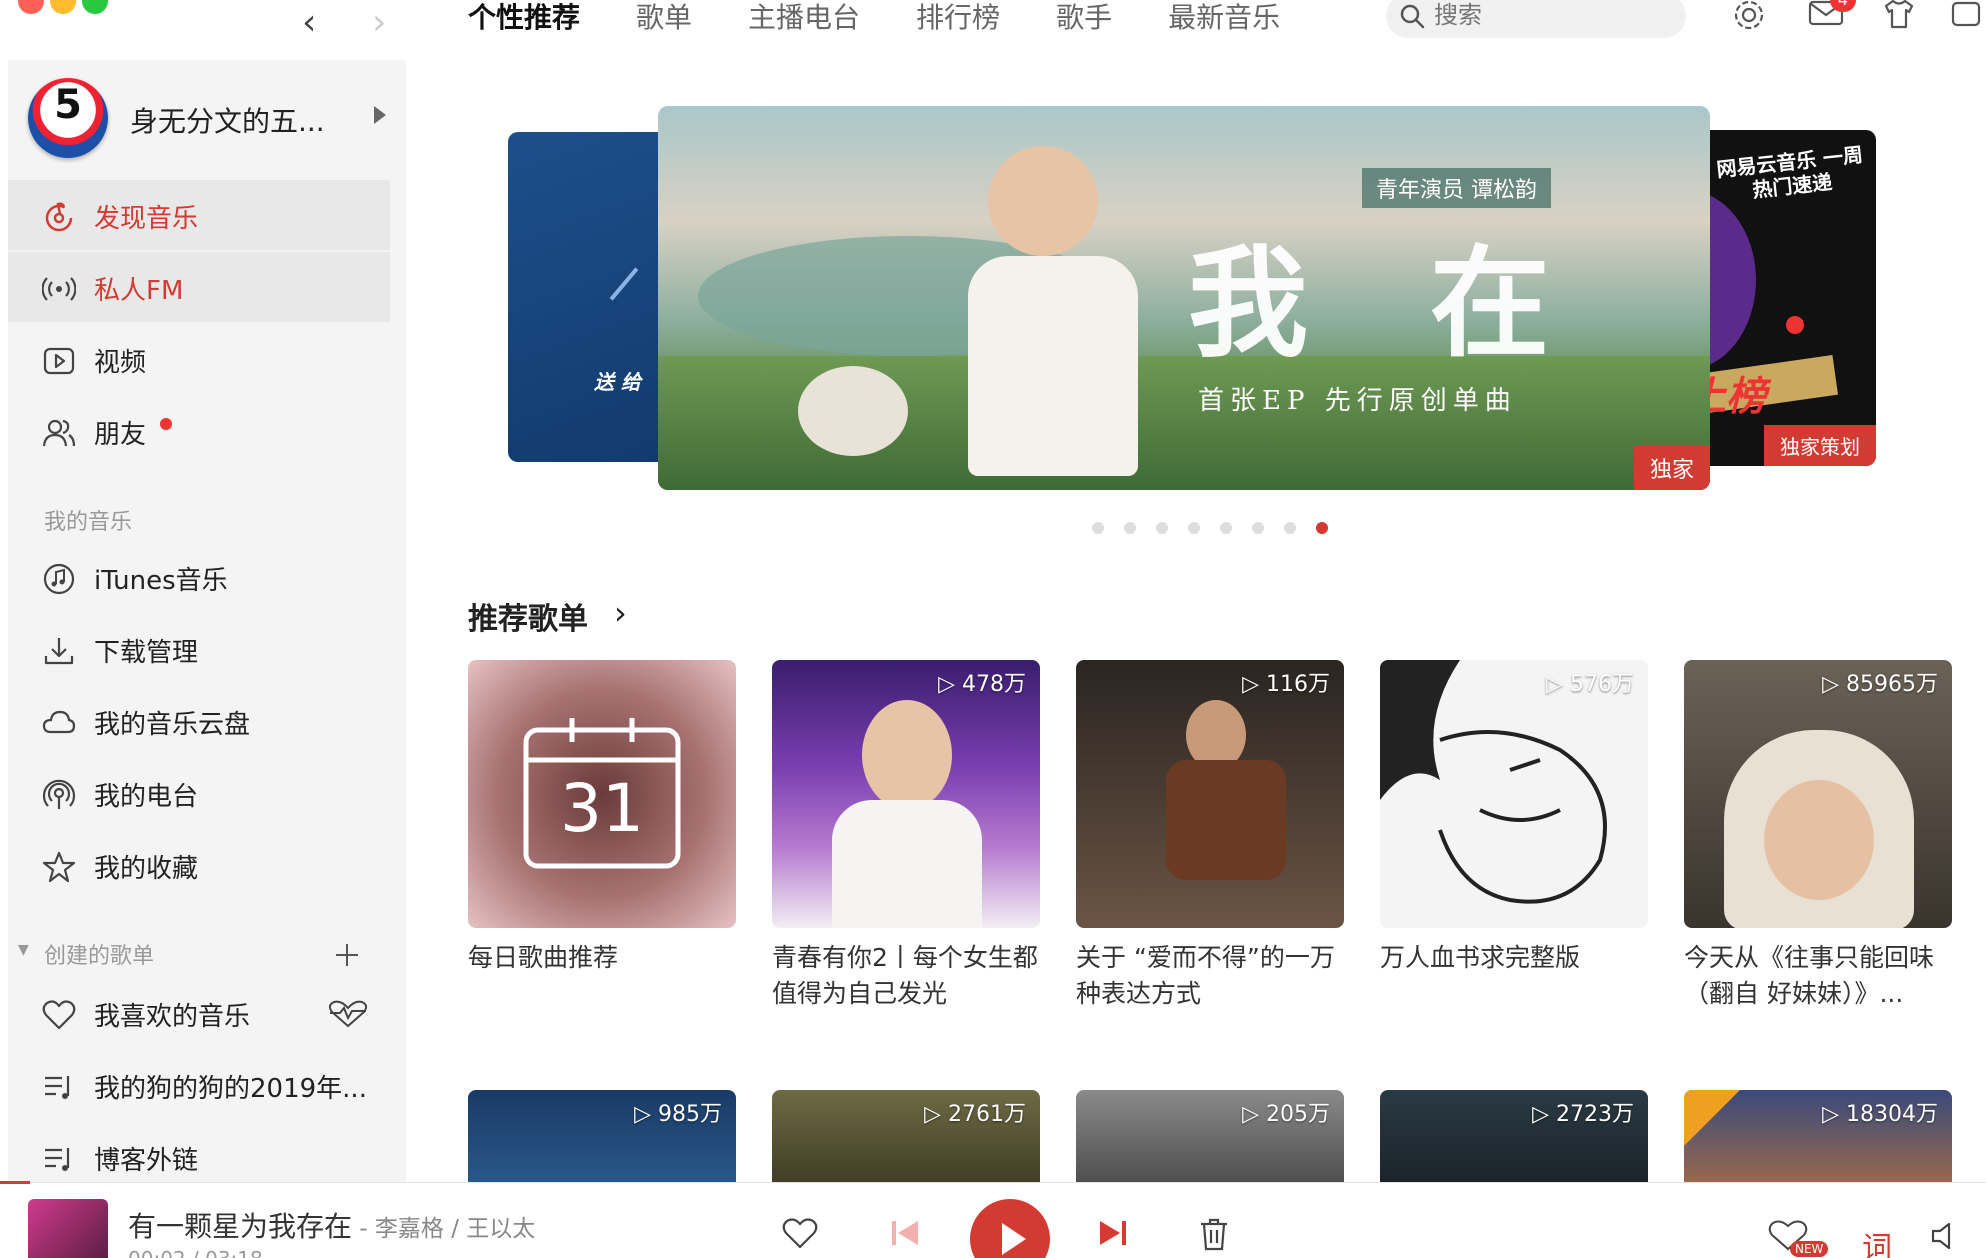 This screenshot has width=1986, height=1258. Describe the element at coordinates (1357, 401) in the screenshot. I see `banner-main-subtitle: 首张EP 先行原创单曲` at that location.